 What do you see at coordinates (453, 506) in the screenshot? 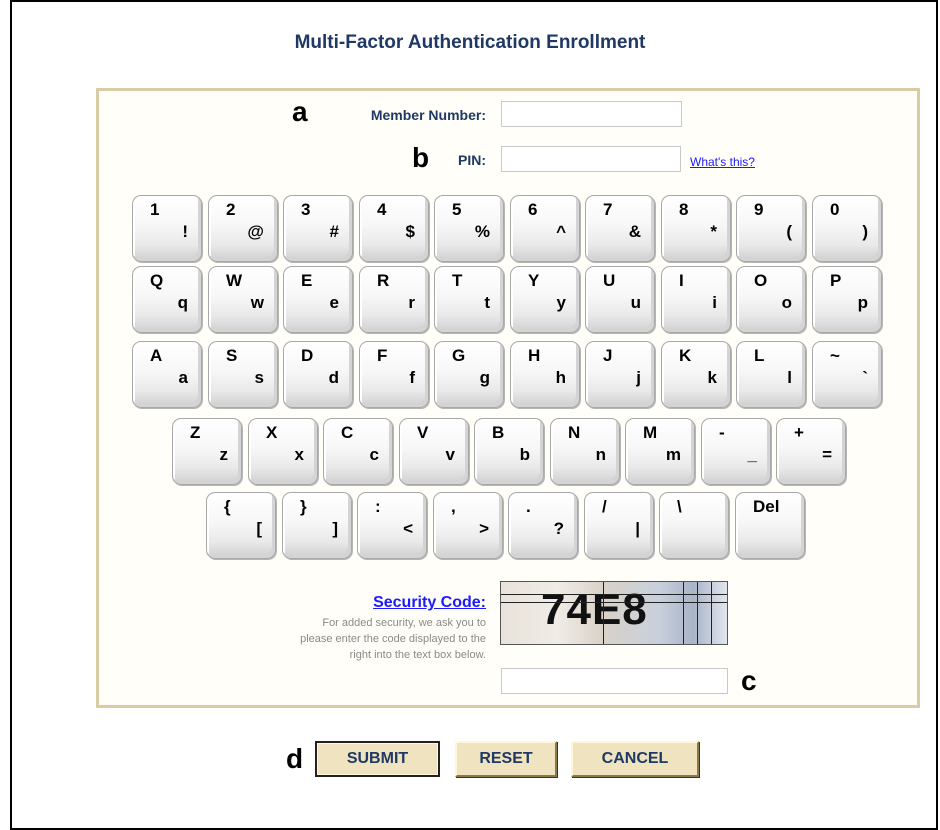
I see `key-primary-char: ,` at bounding box center [453, 506].